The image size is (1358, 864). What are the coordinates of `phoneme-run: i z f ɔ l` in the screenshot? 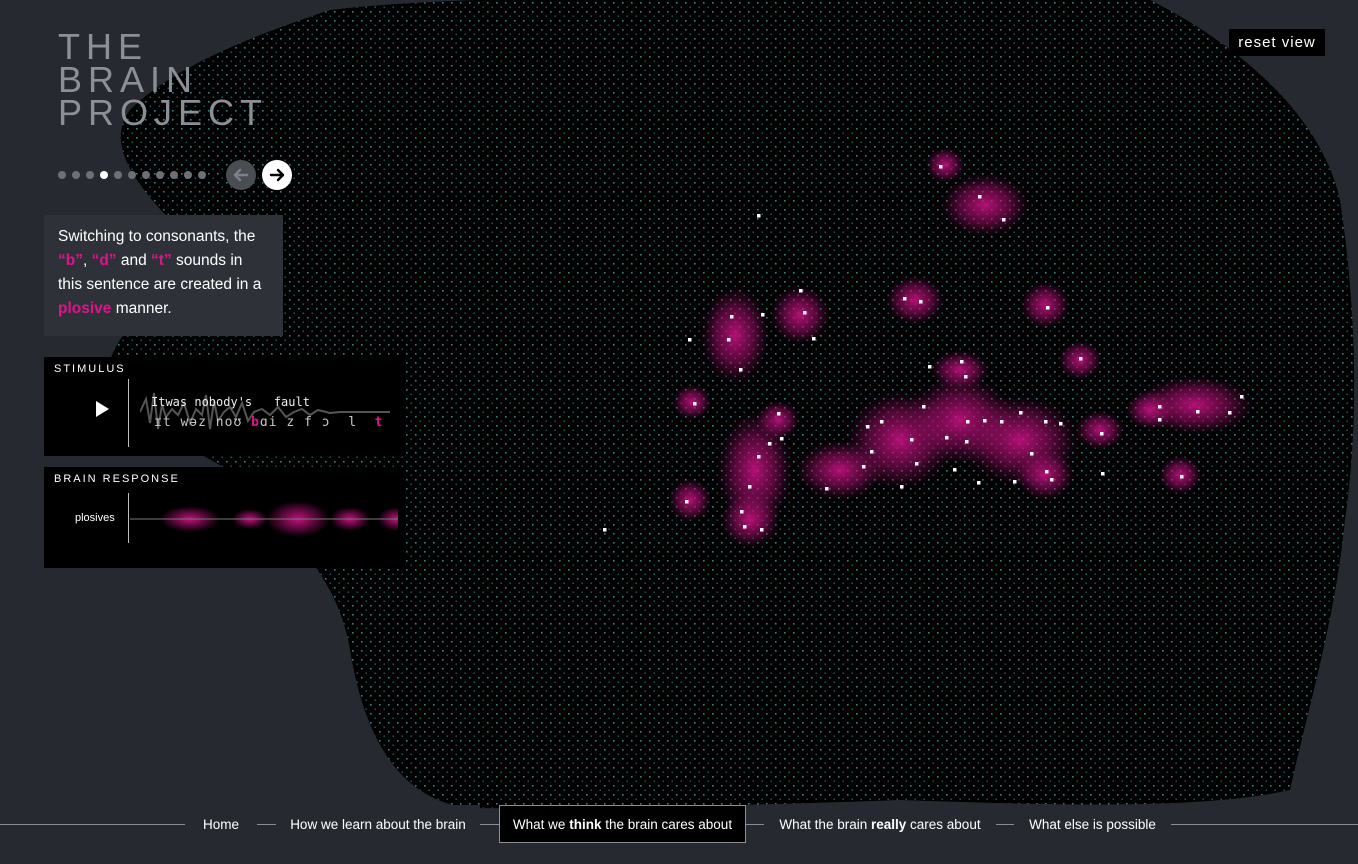 It's located at (321, 422).